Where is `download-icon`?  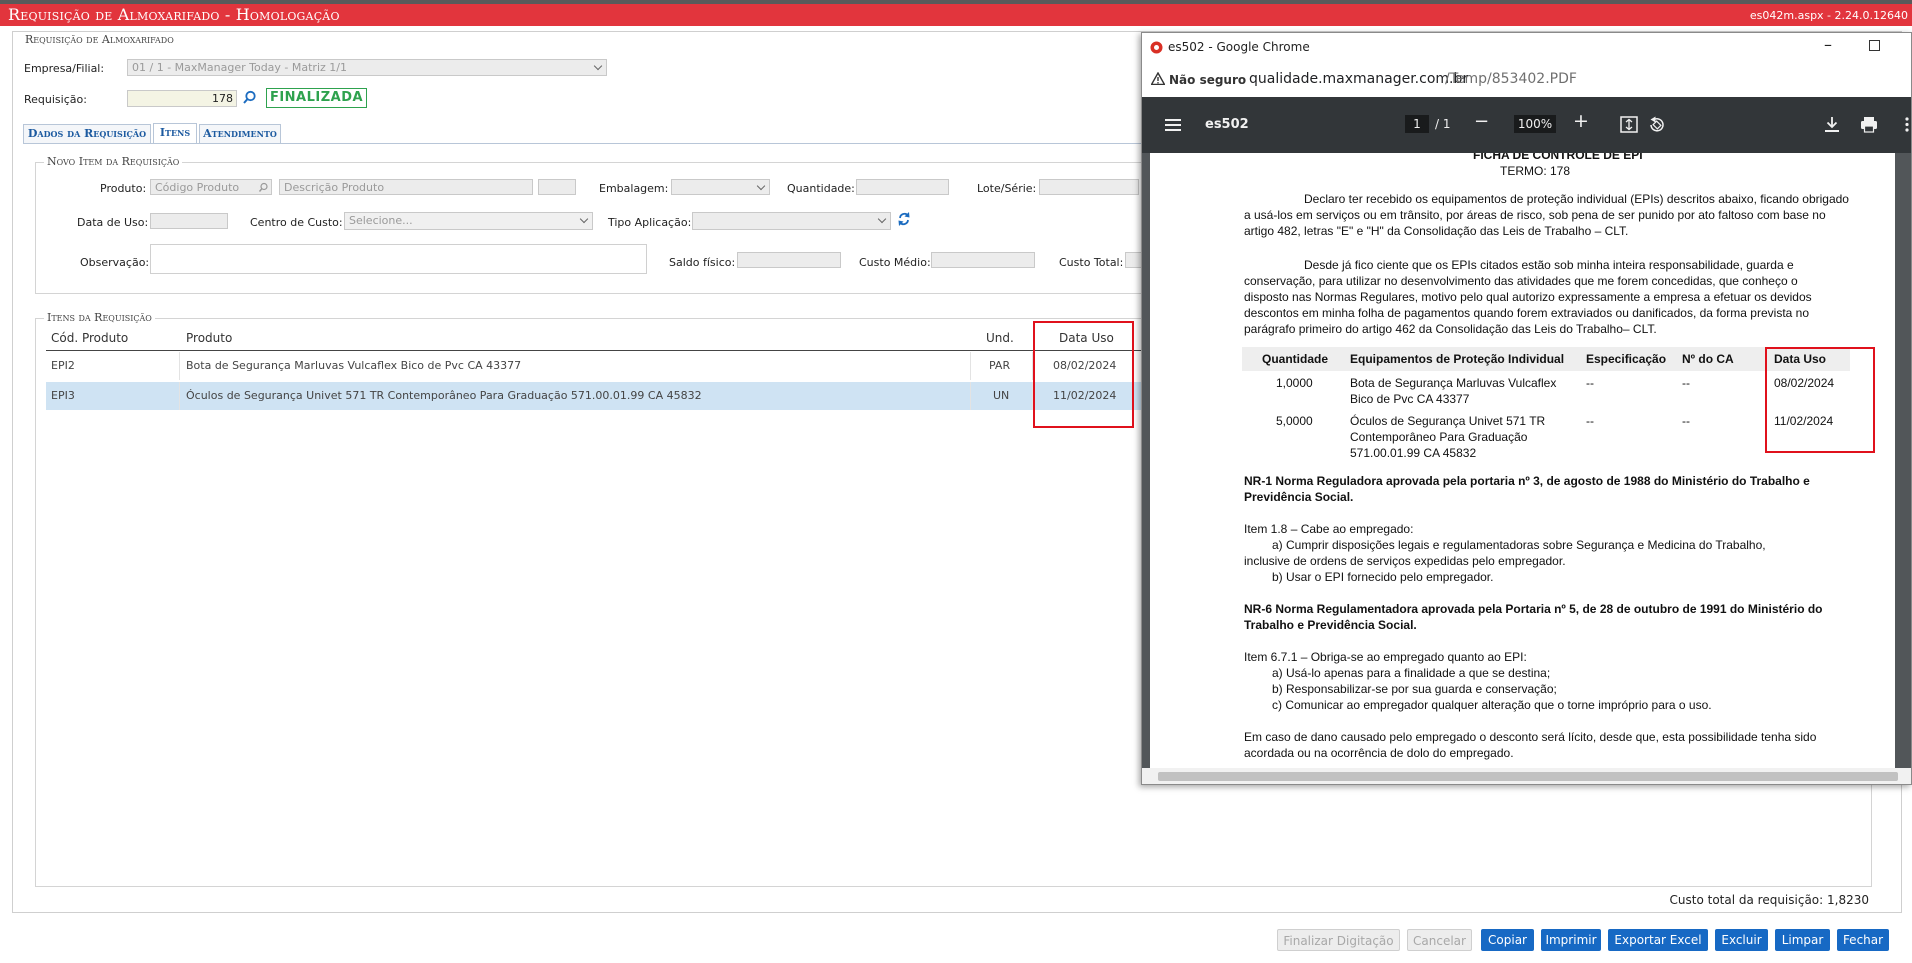
download-icon is located at coordinates (1832, 124).